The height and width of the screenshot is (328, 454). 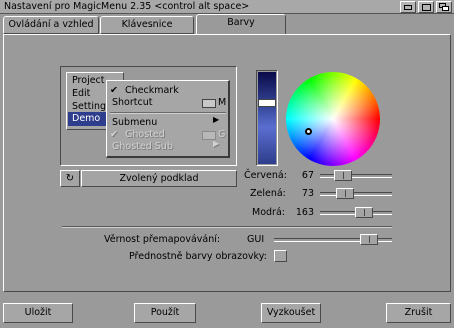 What do you see at coordinates (268, 193) in the screenshot?
I see `green-label: Zelená:` at bounding box center [268, 193].